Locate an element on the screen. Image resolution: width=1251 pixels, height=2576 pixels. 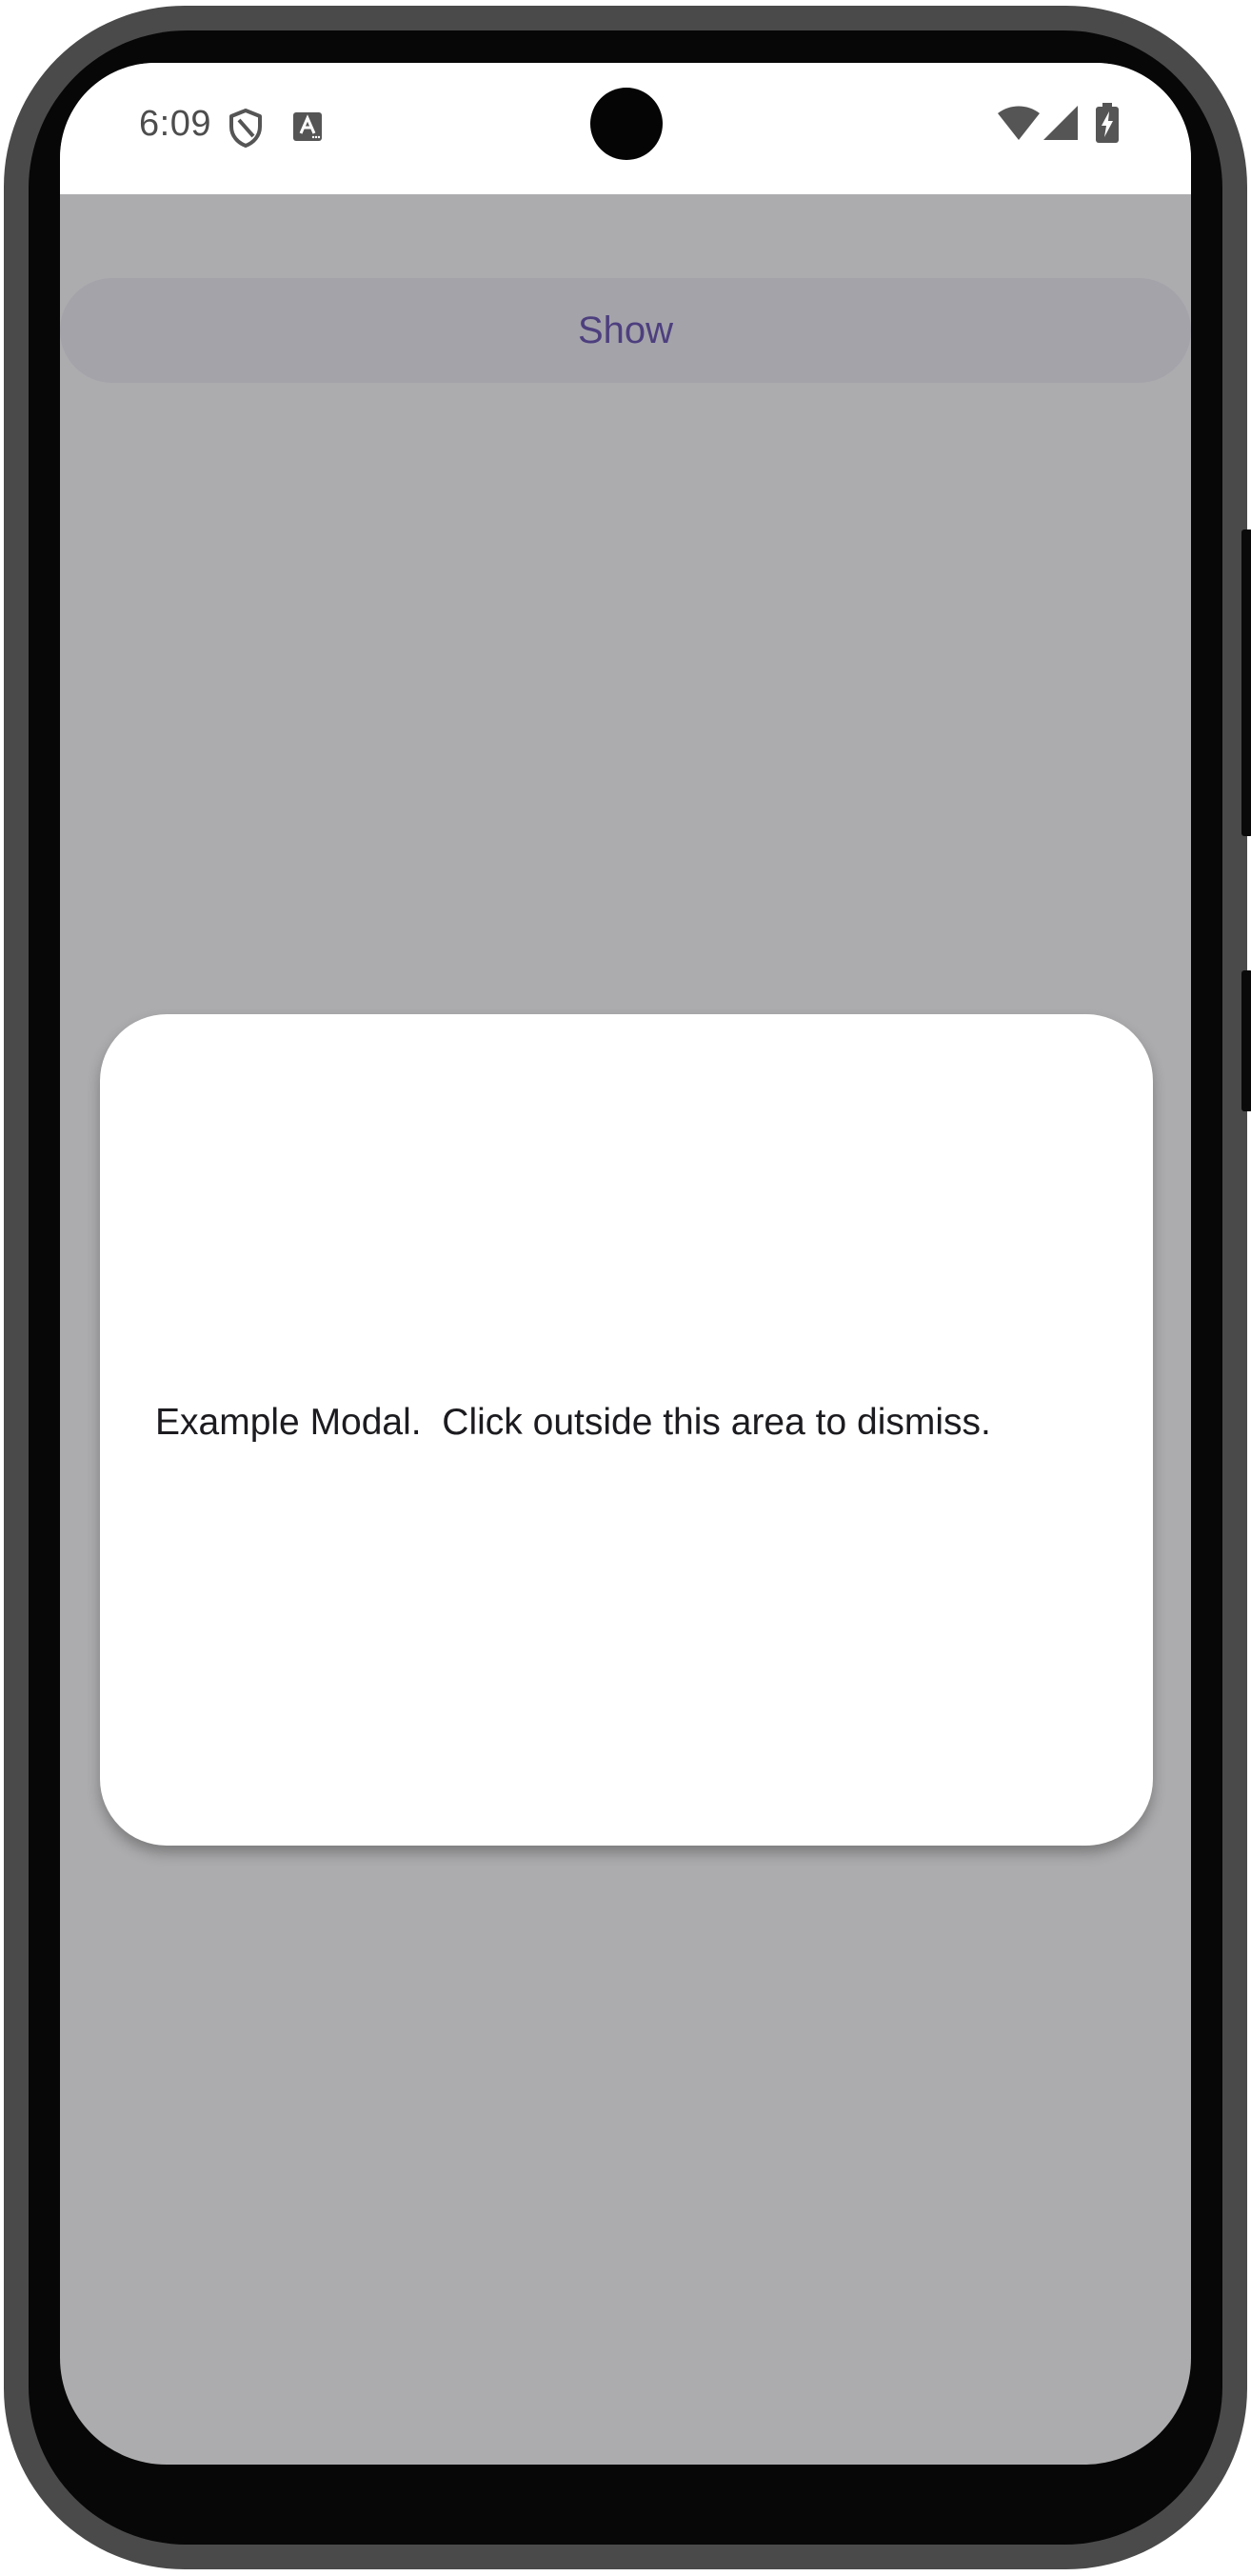
front-camera is located at coordinates (626, 124).